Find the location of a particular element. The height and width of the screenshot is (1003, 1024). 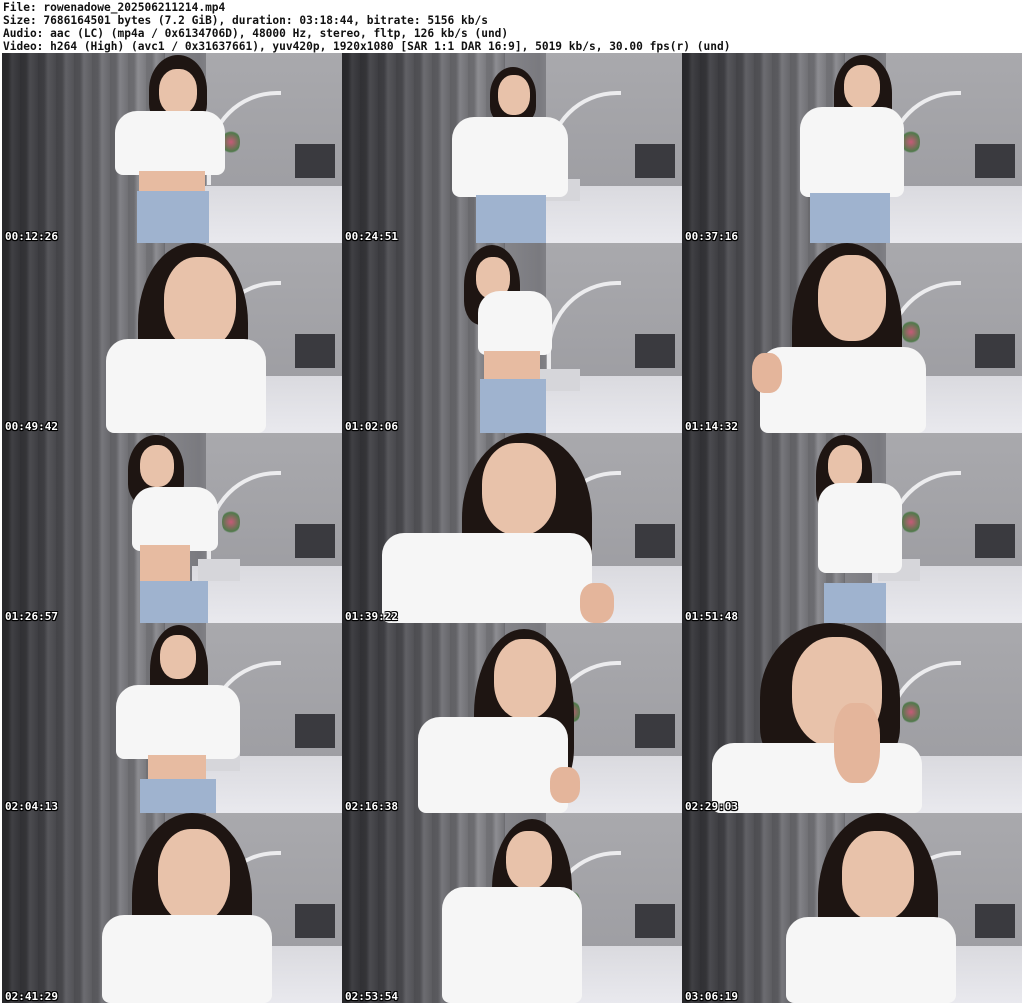

timestamp-label: 00:37:16 is located at coordinates (711, 236).